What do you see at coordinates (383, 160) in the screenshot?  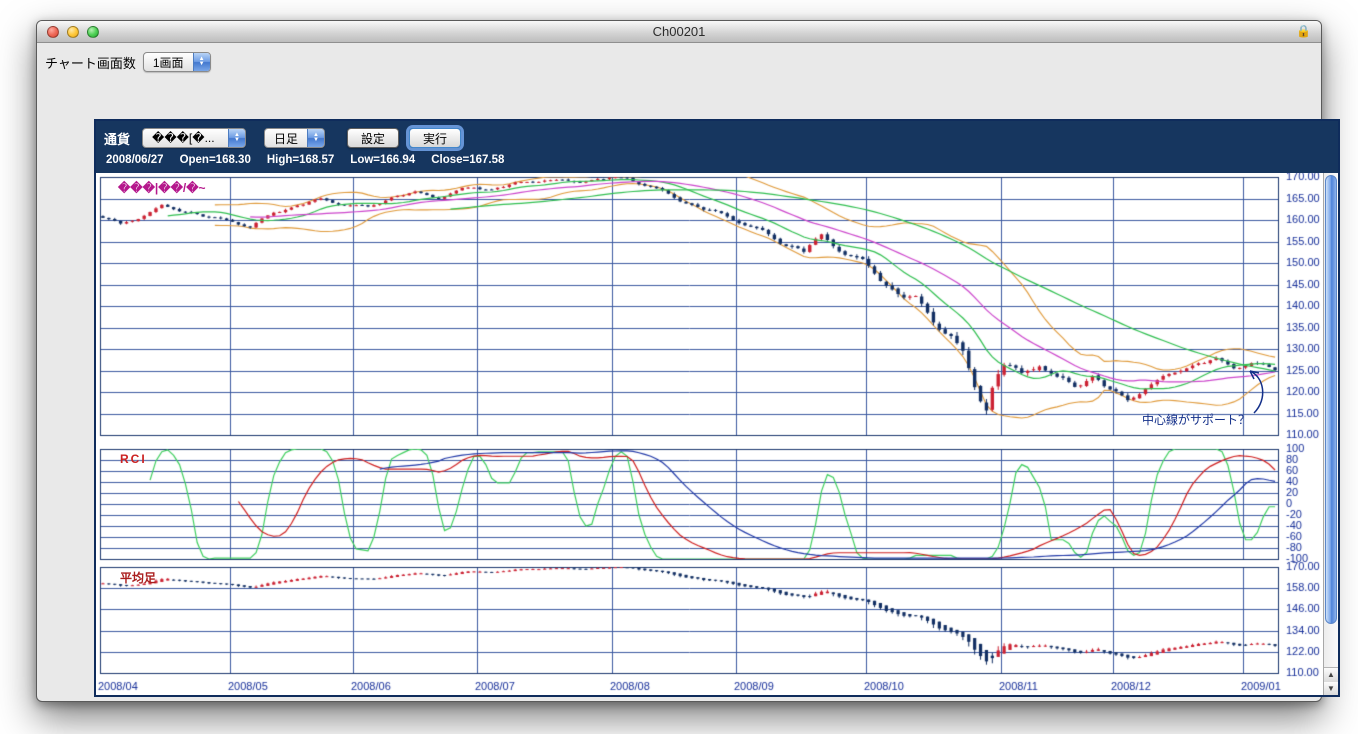 I see `info-low: Low=166.94` at bounding box center [383, 160].